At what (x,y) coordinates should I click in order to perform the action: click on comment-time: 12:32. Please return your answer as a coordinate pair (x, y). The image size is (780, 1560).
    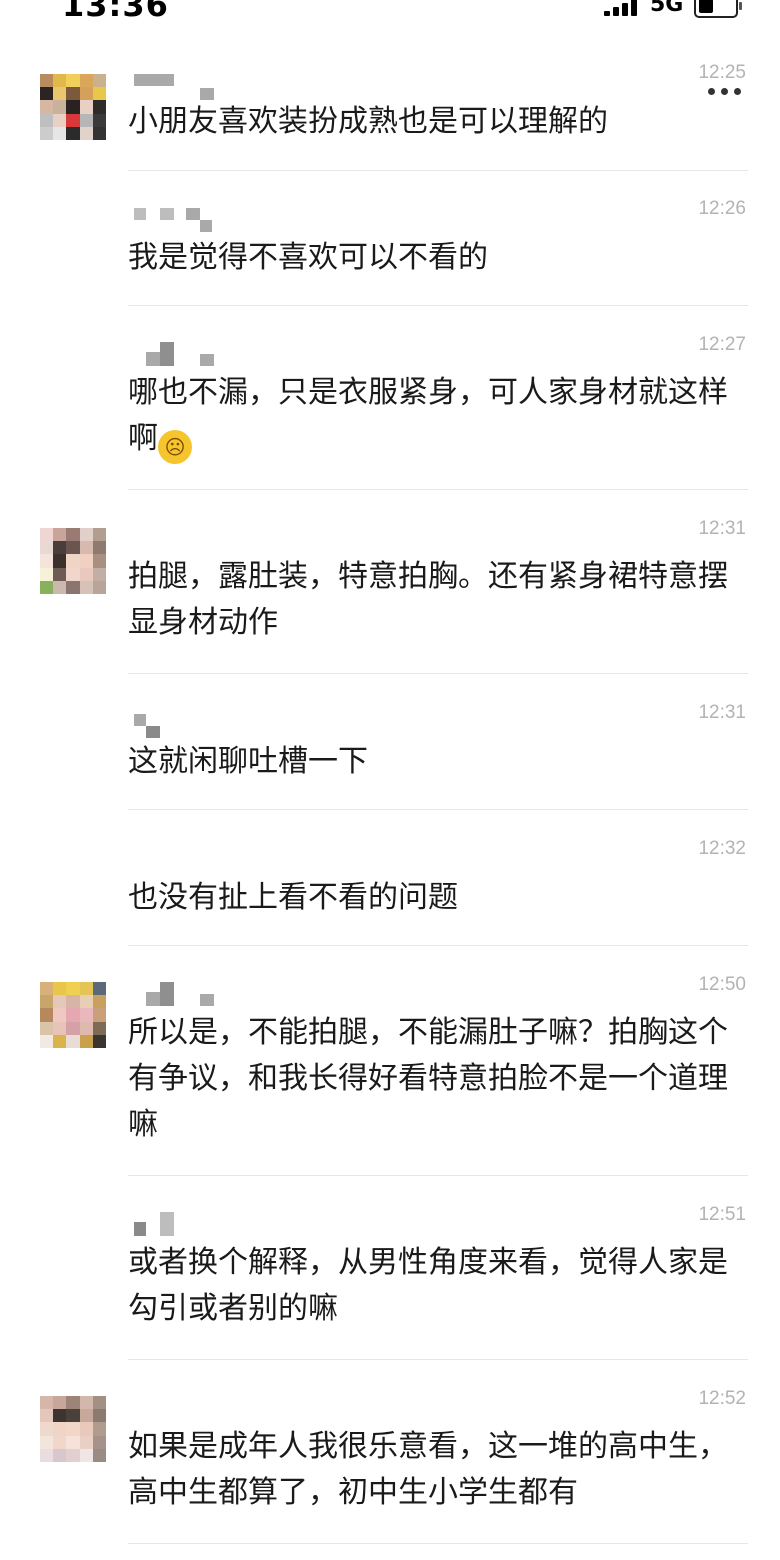
    Looking at the image, I should click on (722, 848).